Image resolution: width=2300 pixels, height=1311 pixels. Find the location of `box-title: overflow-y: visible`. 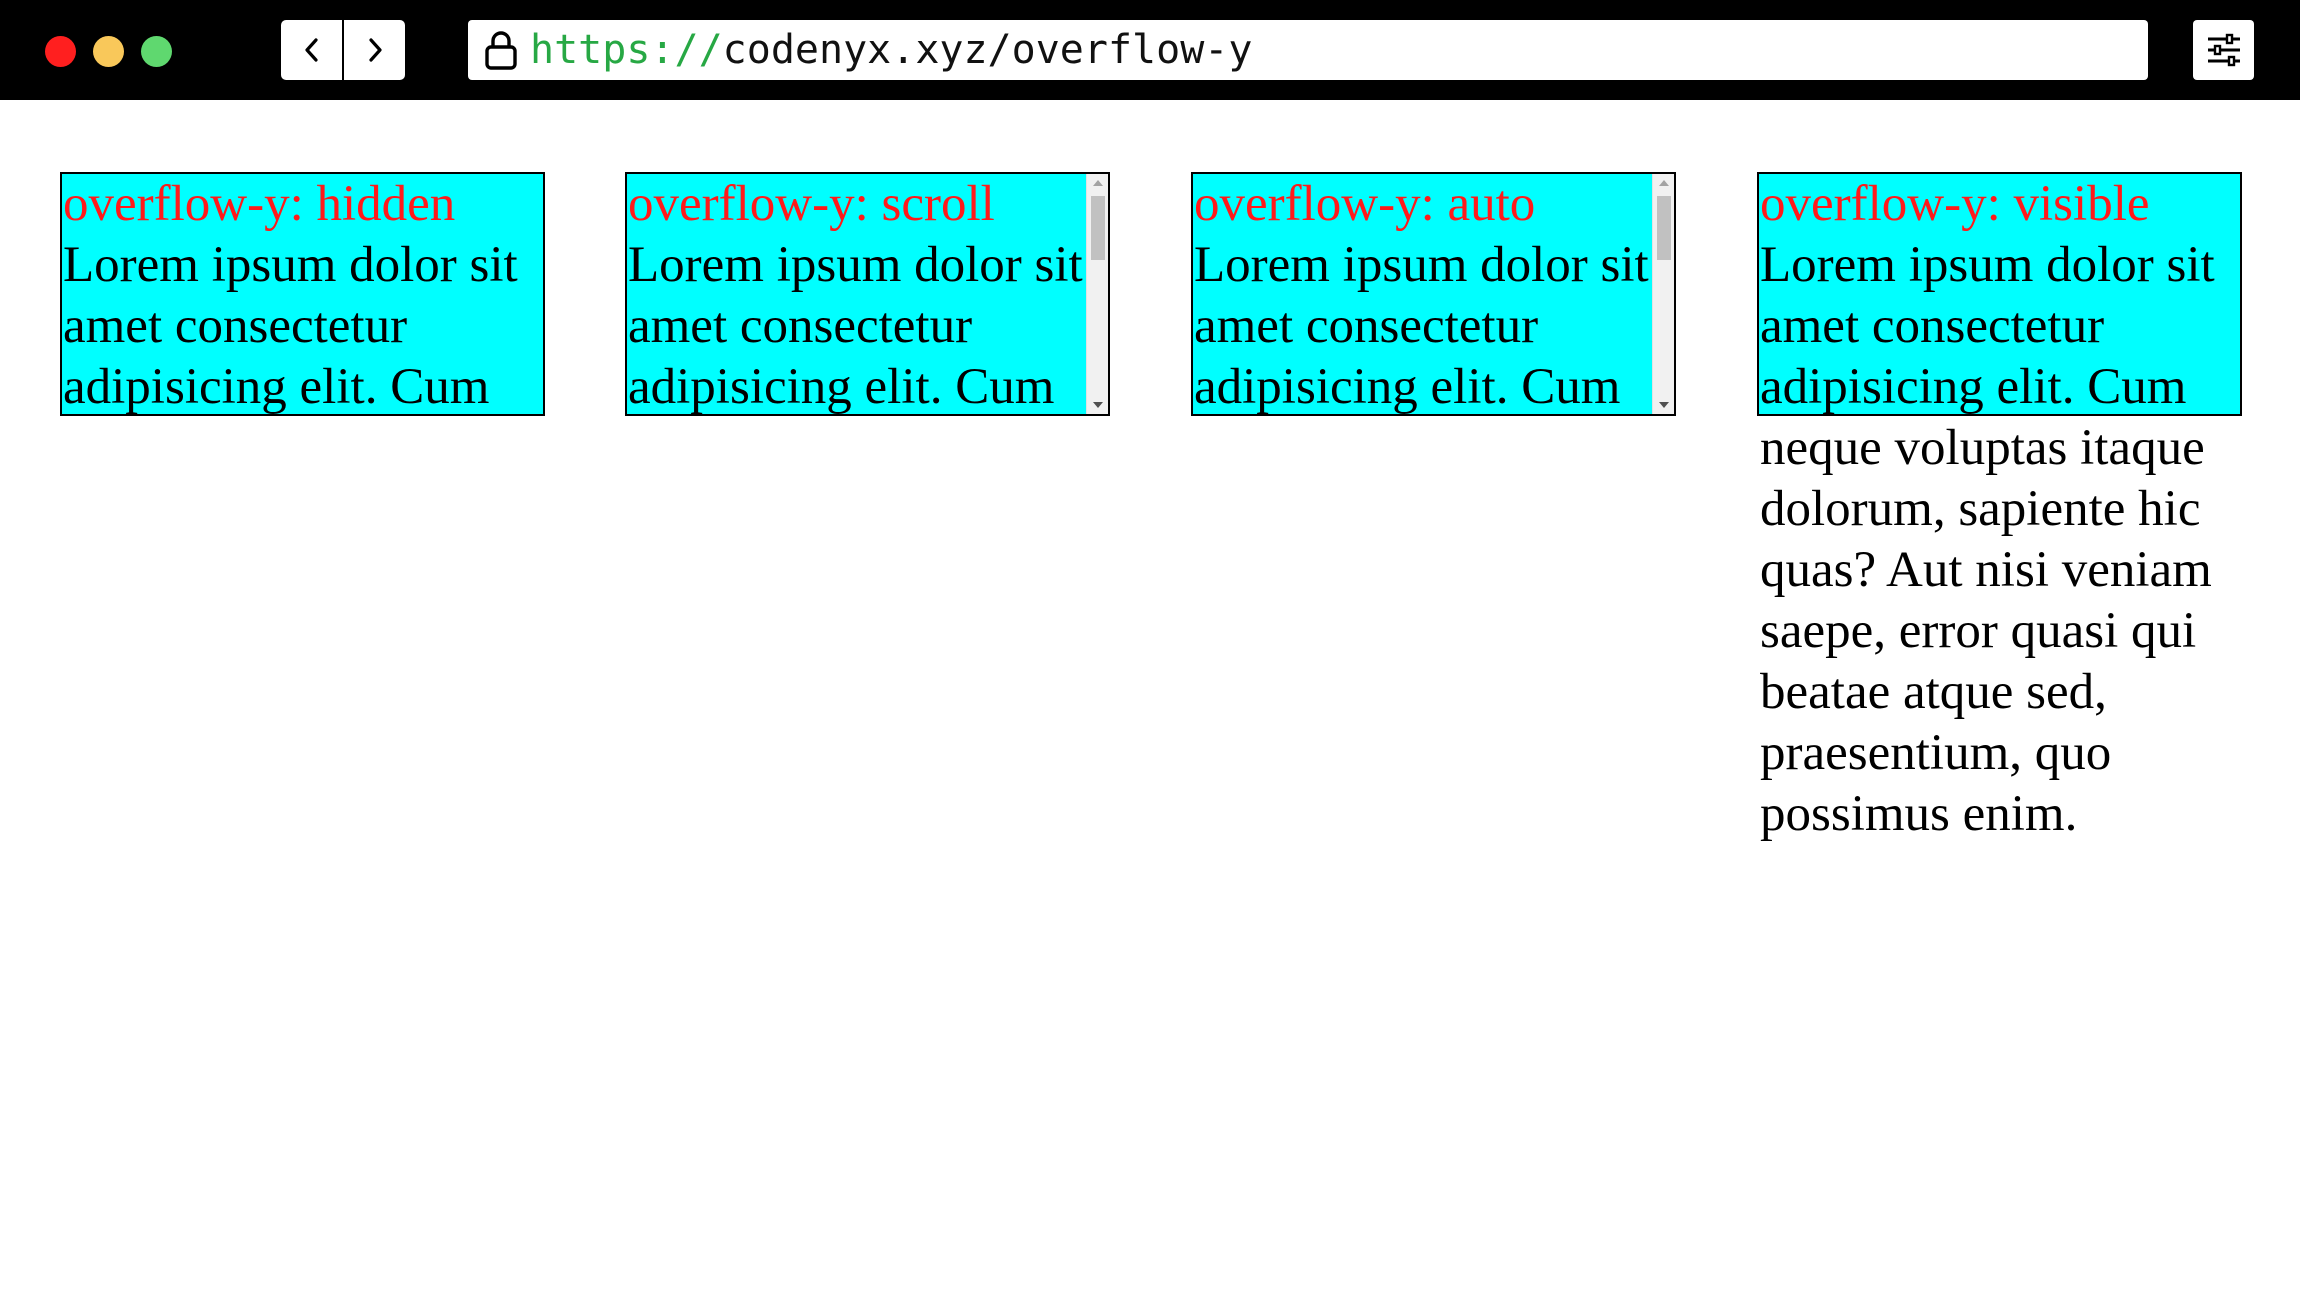

box-title: overflow-y: visible is located at coordinates (1955, 204).